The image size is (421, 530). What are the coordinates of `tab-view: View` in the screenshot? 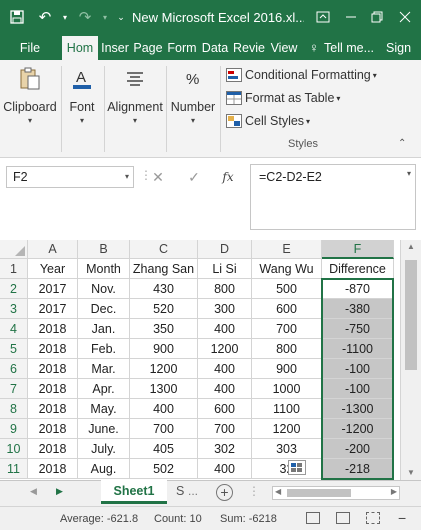 It's located at (284, 48).